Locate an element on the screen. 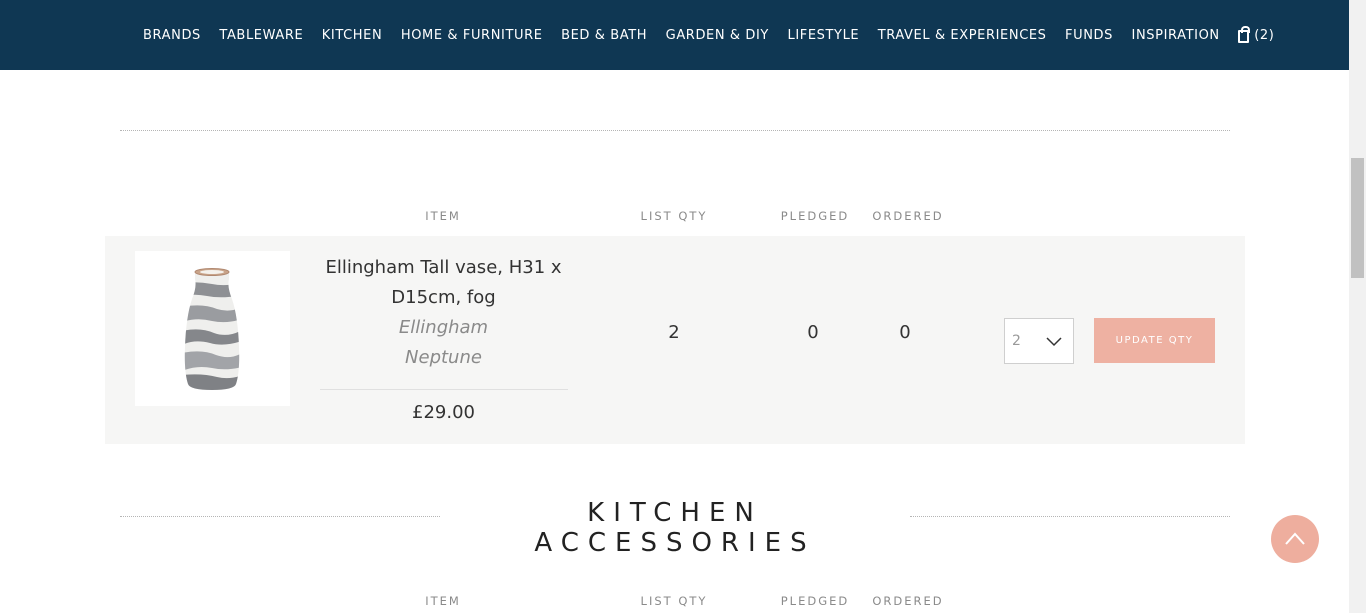  brand-line-2: Neptune is located at coordinates (443, 357).